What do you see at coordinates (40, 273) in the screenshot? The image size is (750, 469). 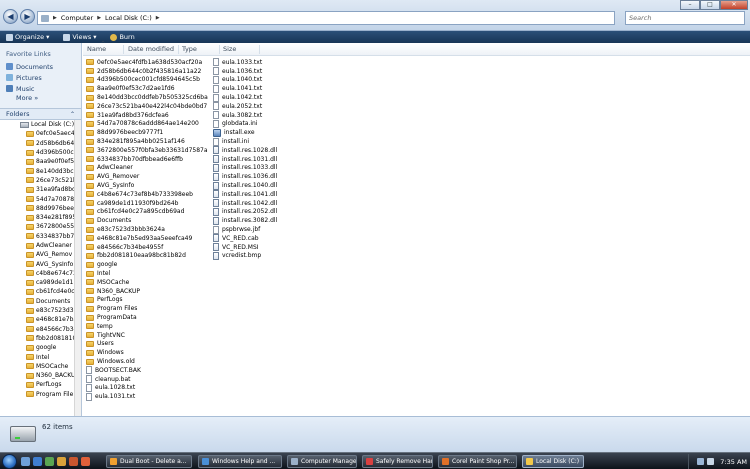 I see `tree-item: c4b8e674c73` at bounding box center [40, 273].